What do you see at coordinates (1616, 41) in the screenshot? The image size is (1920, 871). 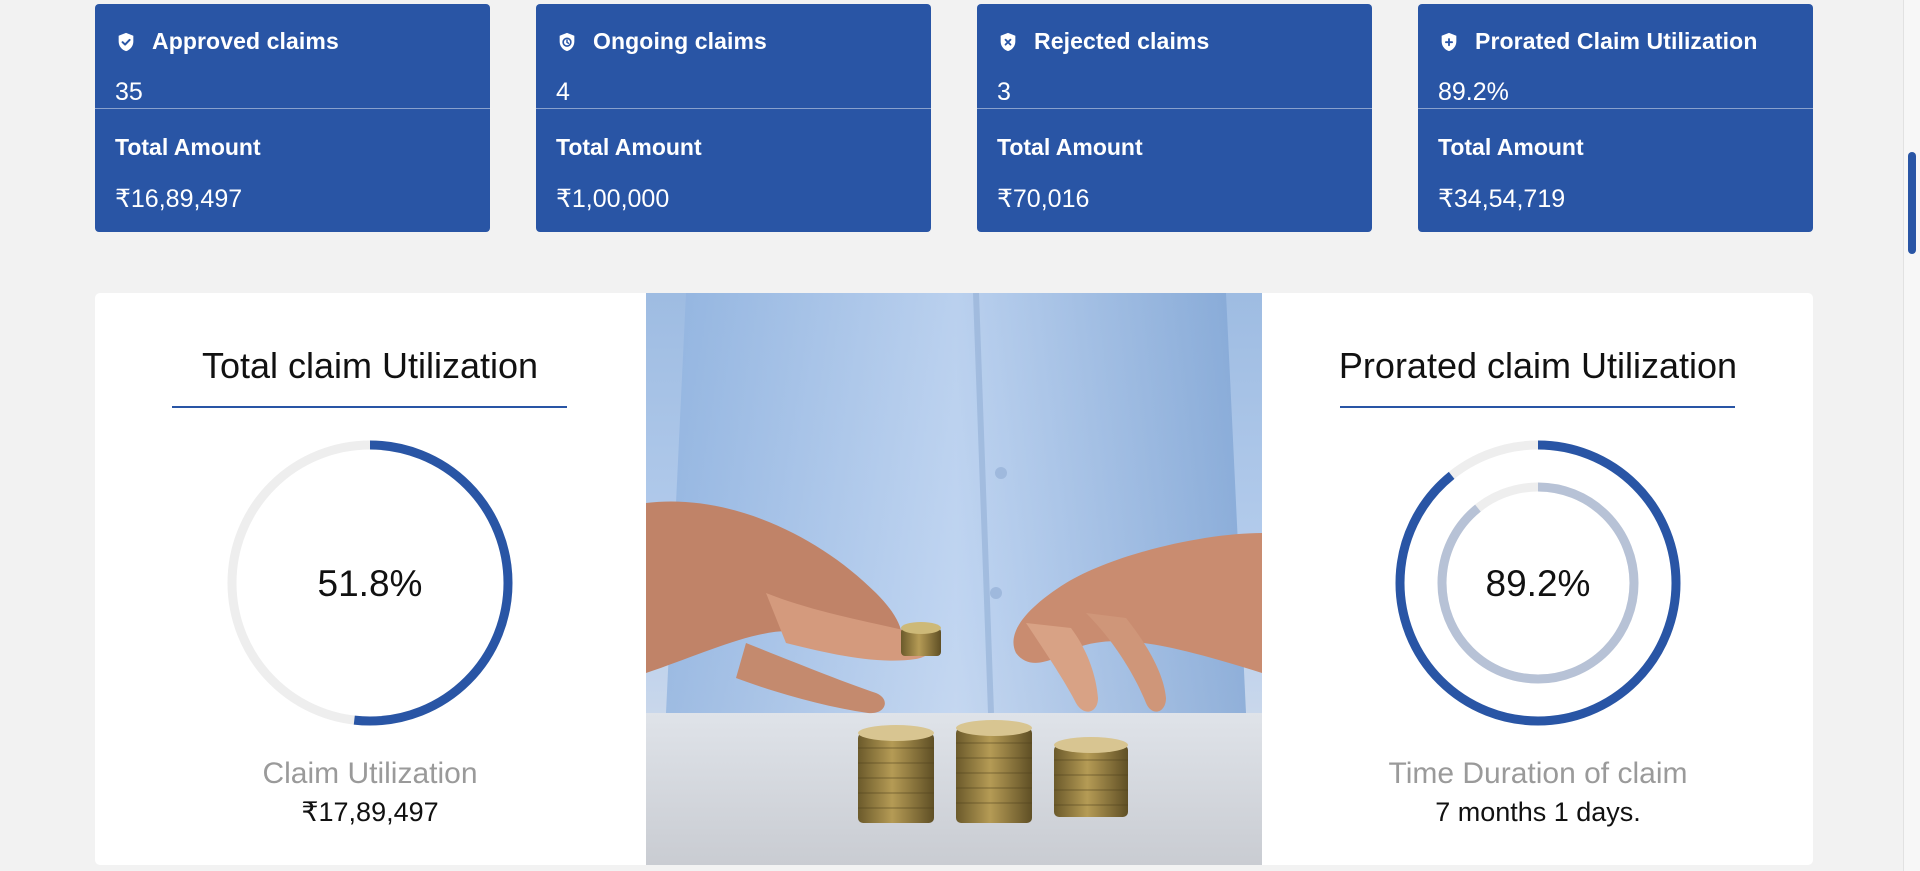 I see `card-title: Prorated Claim Utilization` at bounding box center [1616, 41].